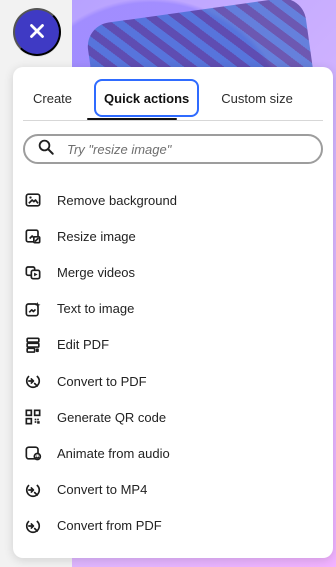 The image size is (336, 567). What do you see at coordinates (173, 490) in the screenshot?
I see `quick-action-convert-to-mp4: Convert to MP4` at bounding box center [173, 490].